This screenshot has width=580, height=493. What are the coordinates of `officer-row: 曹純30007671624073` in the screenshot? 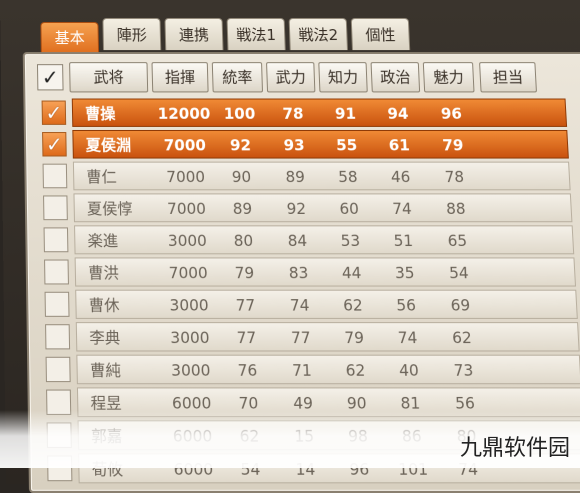 It's located at (309, 370).